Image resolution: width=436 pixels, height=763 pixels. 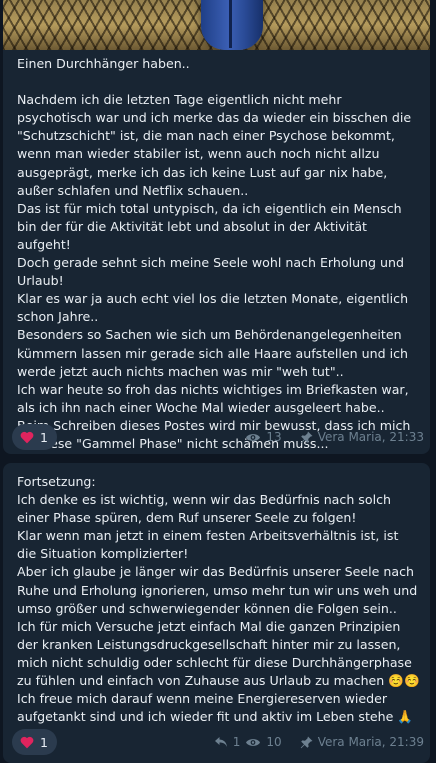 What do you see at coordinates (237, 742) in the screenshot?
I see `reply-count: 1` at bounding box center [237, 742].